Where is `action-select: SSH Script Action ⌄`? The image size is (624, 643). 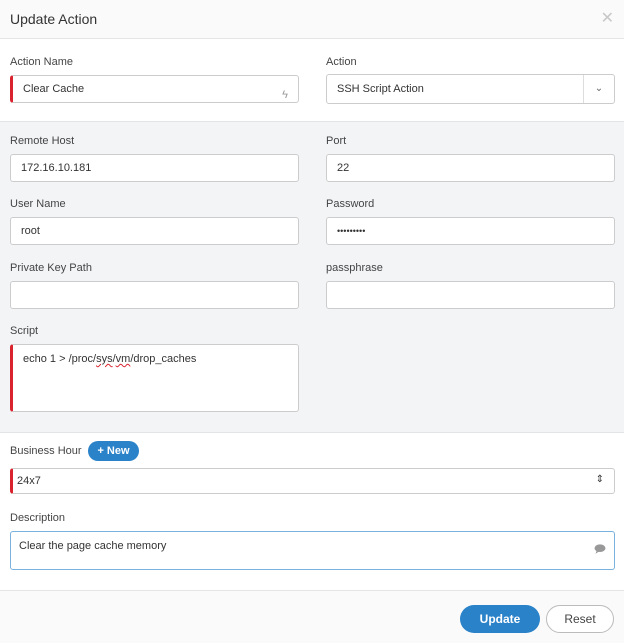 action-select: SSH Script Action ⌄ is located at coordinates (470, 89).